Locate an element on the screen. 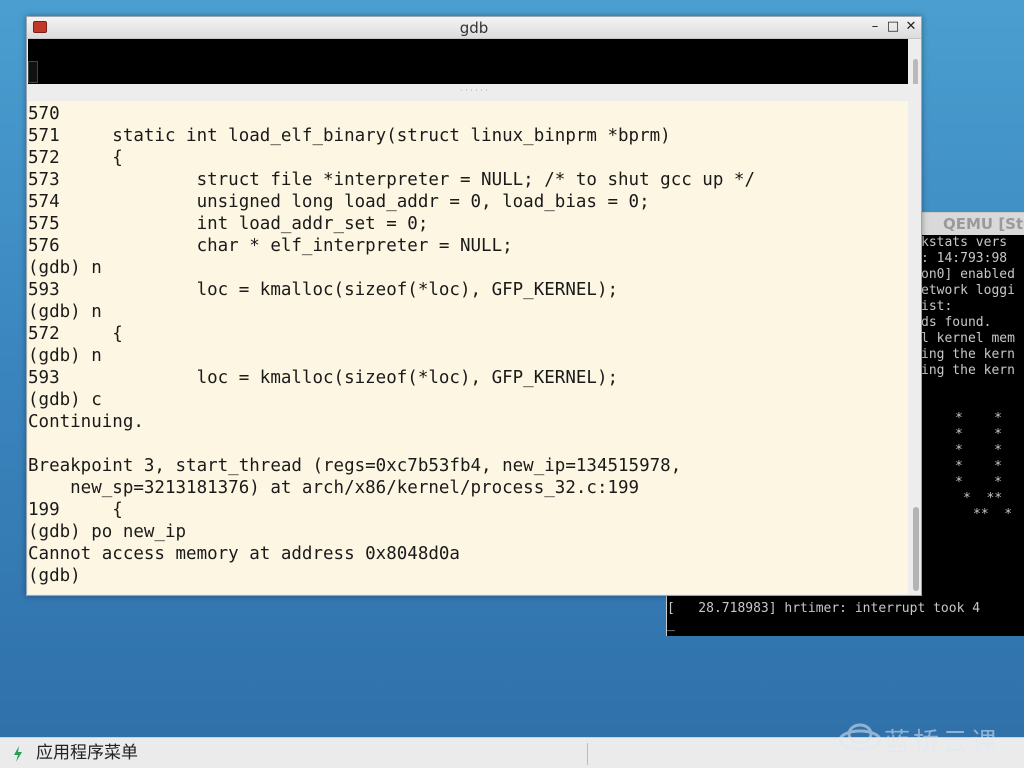 This screenshot has width=1024, height=768. qemu-line: : 14:793:98 is located at coordinates (964, 258).